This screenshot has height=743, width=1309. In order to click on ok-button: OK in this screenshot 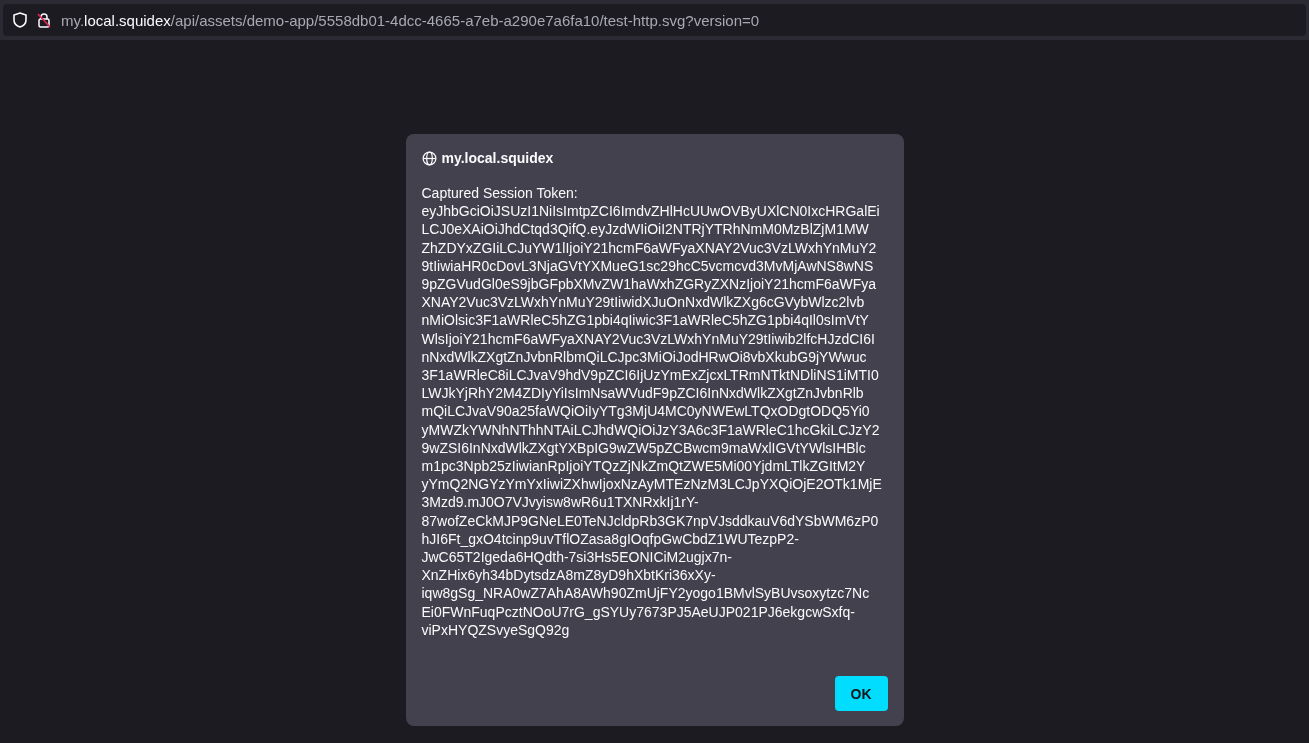, I will do `click(861, 693)`.